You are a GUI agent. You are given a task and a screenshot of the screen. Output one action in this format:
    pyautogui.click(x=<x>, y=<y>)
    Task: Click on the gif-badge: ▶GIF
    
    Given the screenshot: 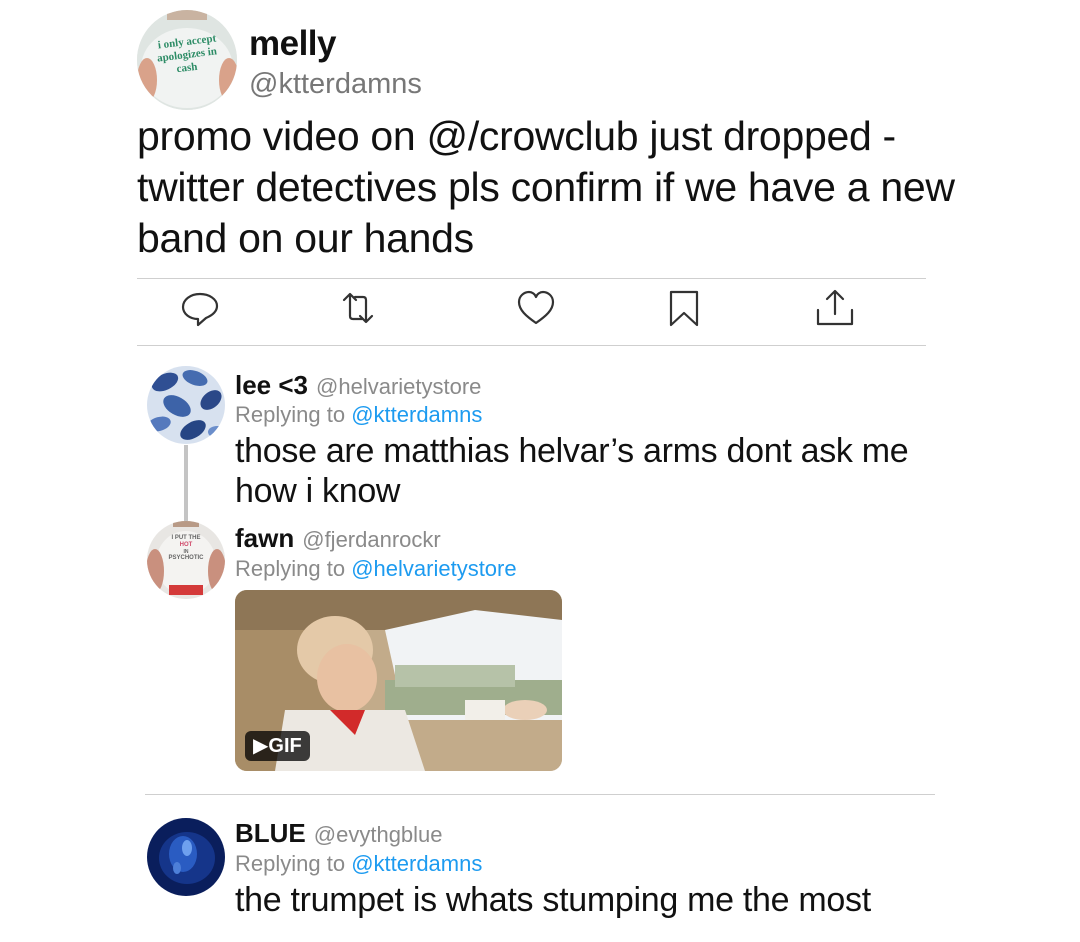 What is the action you would take?
    pyautogui.click(x=277, y=746)
    